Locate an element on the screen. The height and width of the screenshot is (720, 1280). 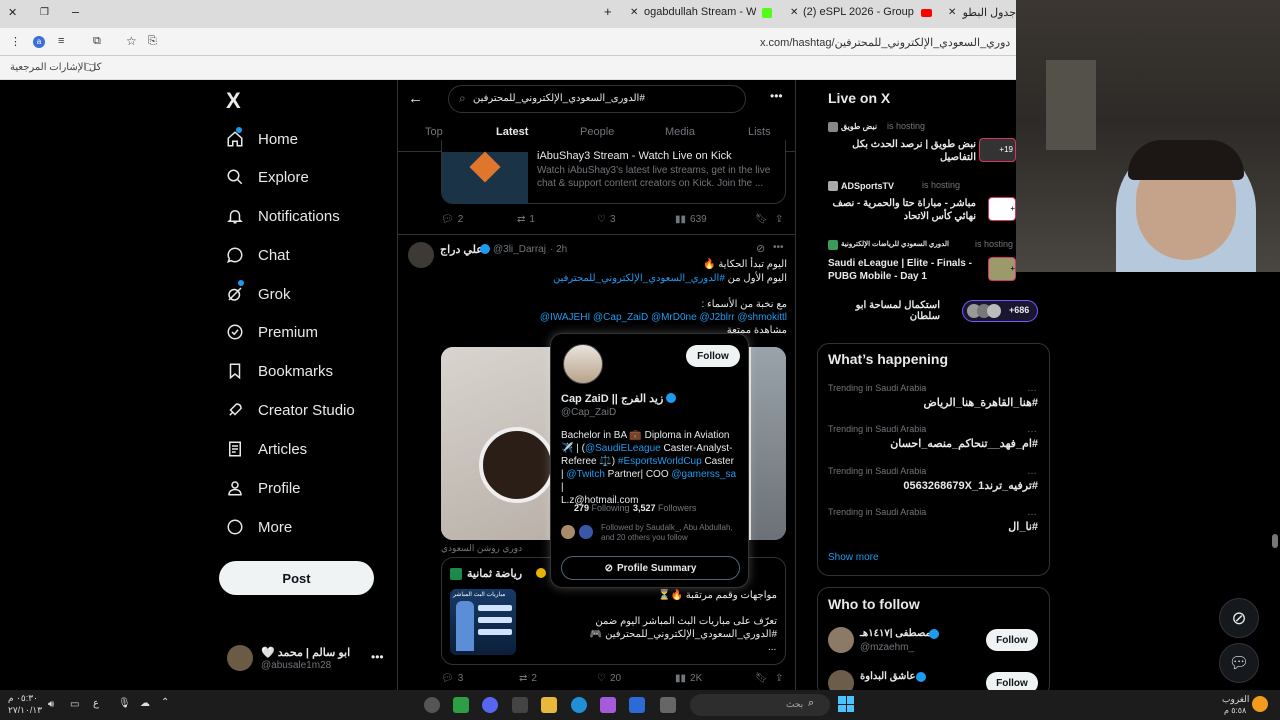
sidebar-item-chat: Chat is located at coordinates (258, 255).